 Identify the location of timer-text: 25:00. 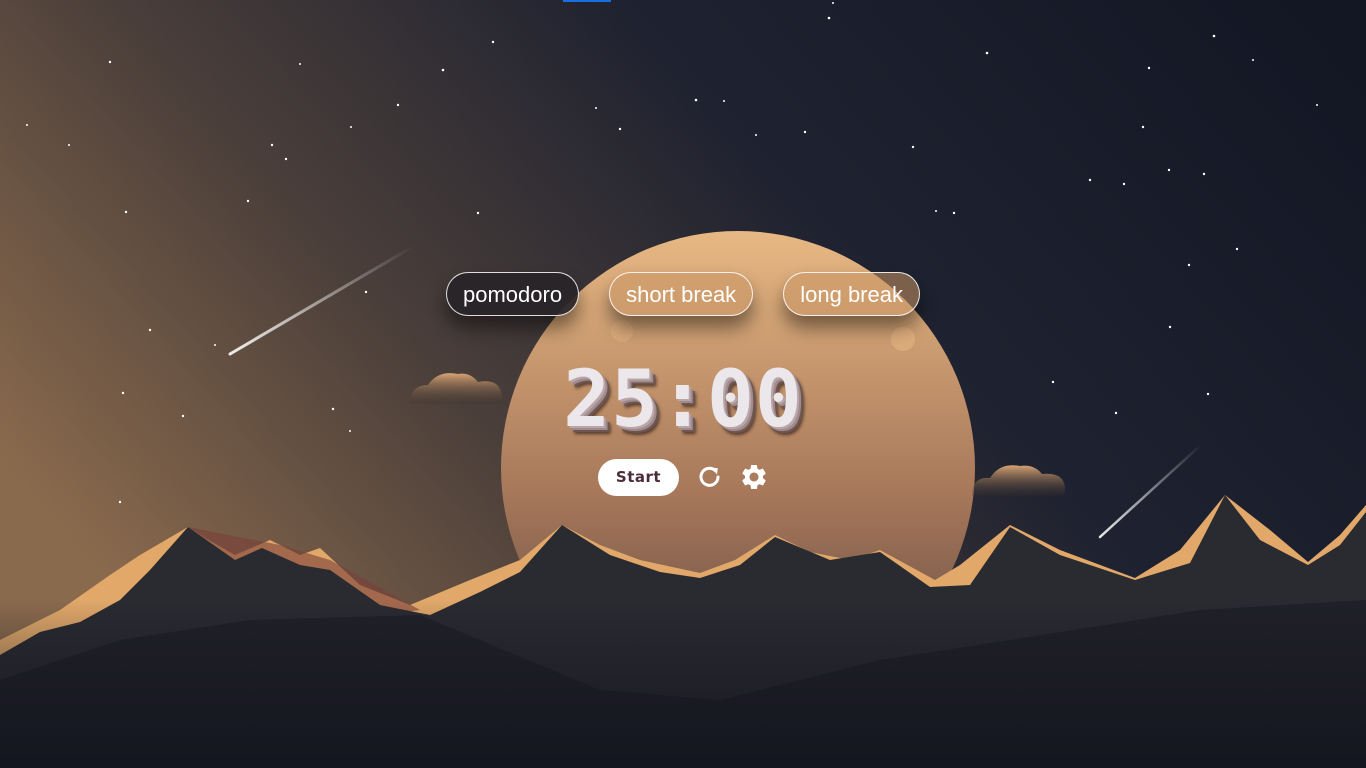
(683, 400).